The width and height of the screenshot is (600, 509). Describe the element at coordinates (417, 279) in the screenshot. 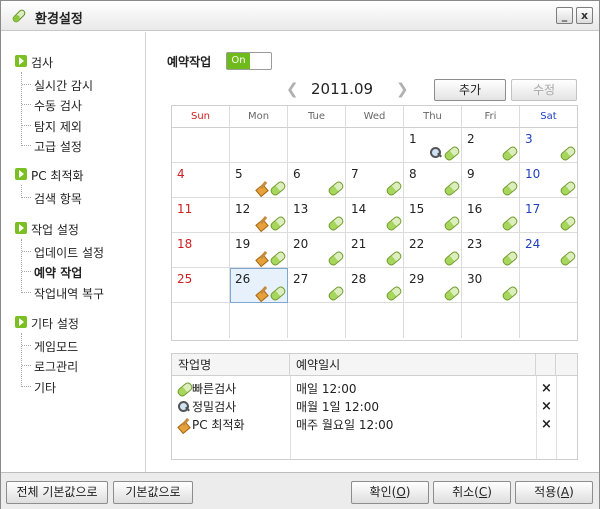

I see `day-number: 29` at that location.